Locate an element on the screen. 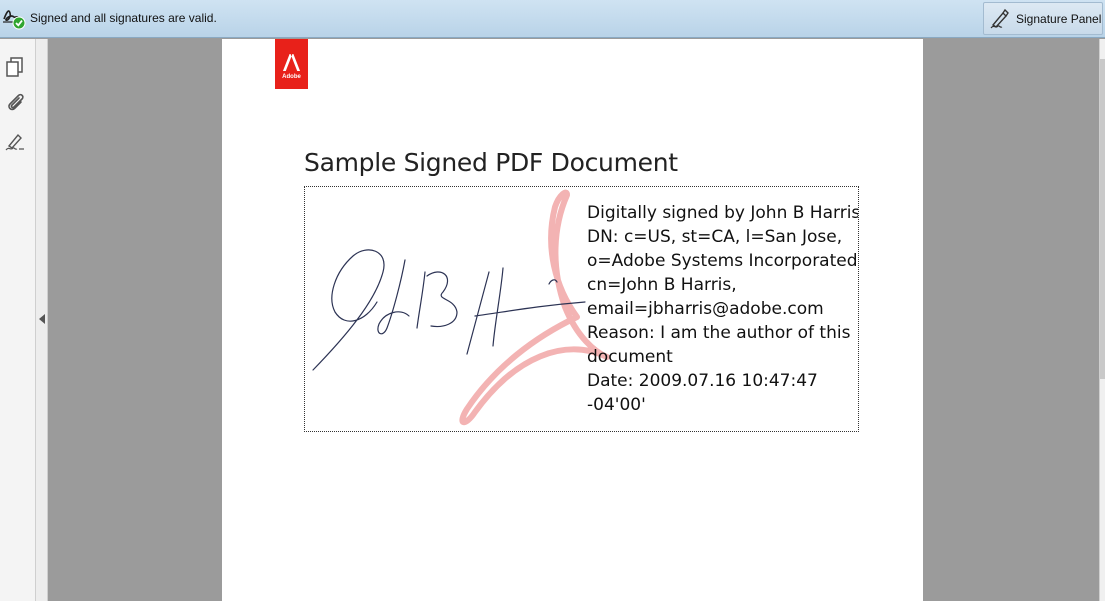 The width and height of the screenshot is (1105, 601). signature-pen-icon is located at coordinates (999, 18).